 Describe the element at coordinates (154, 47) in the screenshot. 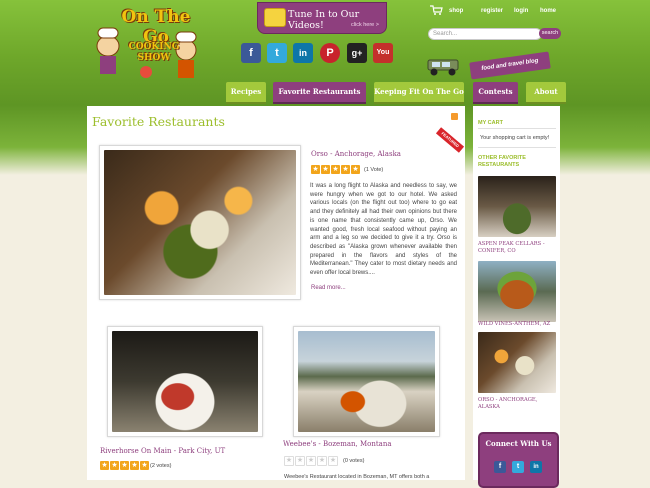

I see `logo-line-cooking: COOKING` at that location.